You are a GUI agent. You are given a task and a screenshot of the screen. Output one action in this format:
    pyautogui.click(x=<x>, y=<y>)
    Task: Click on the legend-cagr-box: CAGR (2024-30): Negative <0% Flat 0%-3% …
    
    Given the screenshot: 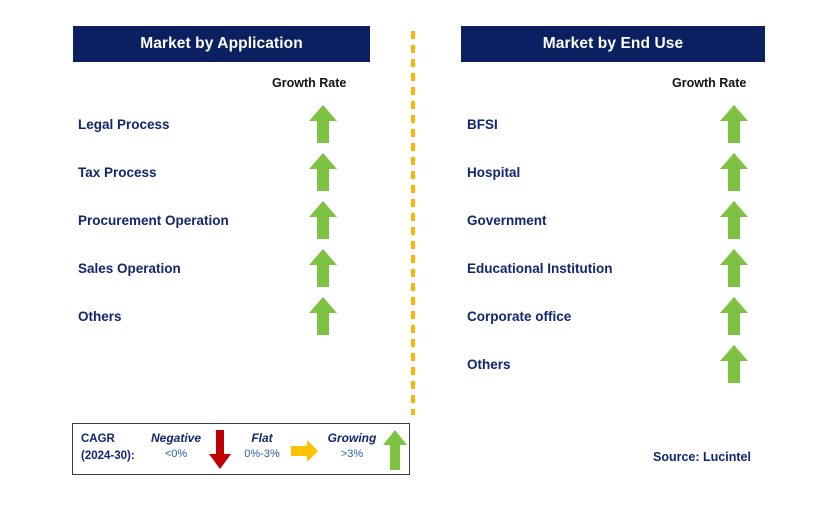 What is the action you would take?
    pyautogui.click(x=241, y=449)
    